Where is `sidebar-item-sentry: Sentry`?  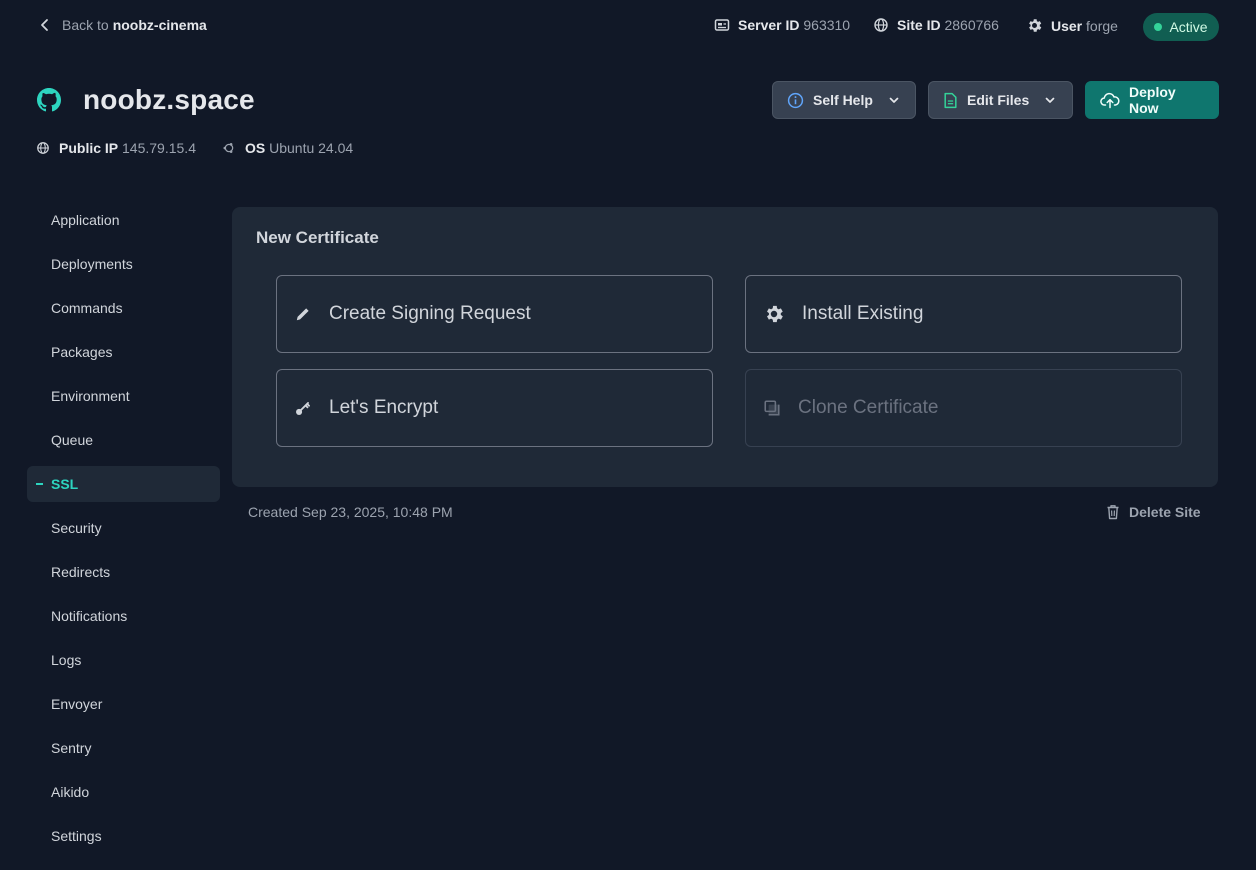 sidebar-item-sentry: Sentry is located at coordinates (123, 748).